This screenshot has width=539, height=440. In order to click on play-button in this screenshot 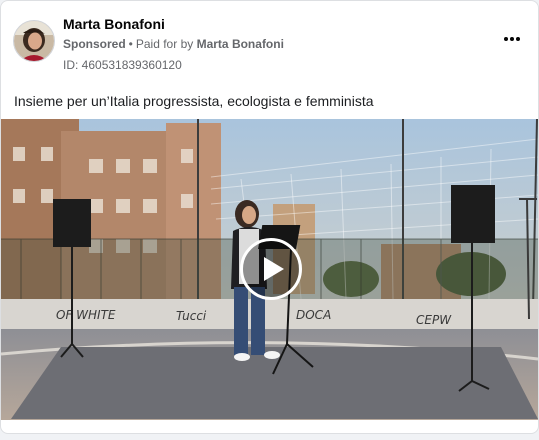, I will do `click(271, 269)`.